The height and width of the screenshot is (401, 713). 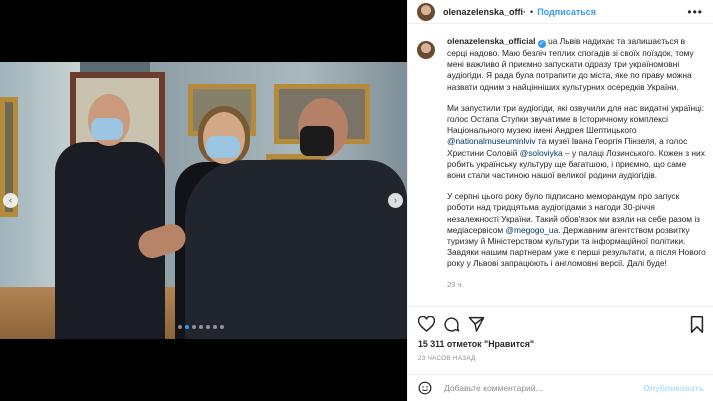 I want to click on bookmark-icon, so click(x=697, y=324).